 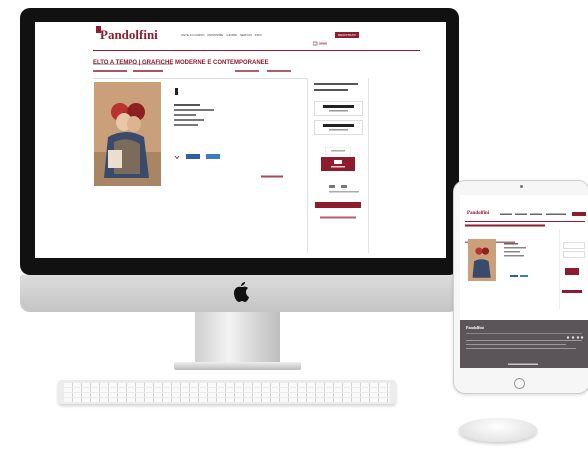 I want to click on bid-button, so click(x=338, y=164).